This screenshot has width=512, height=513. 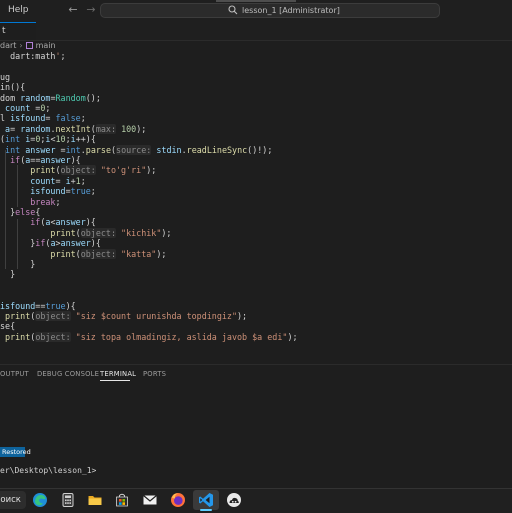 I want to click on edge-icon, so click(x=40, y=500).